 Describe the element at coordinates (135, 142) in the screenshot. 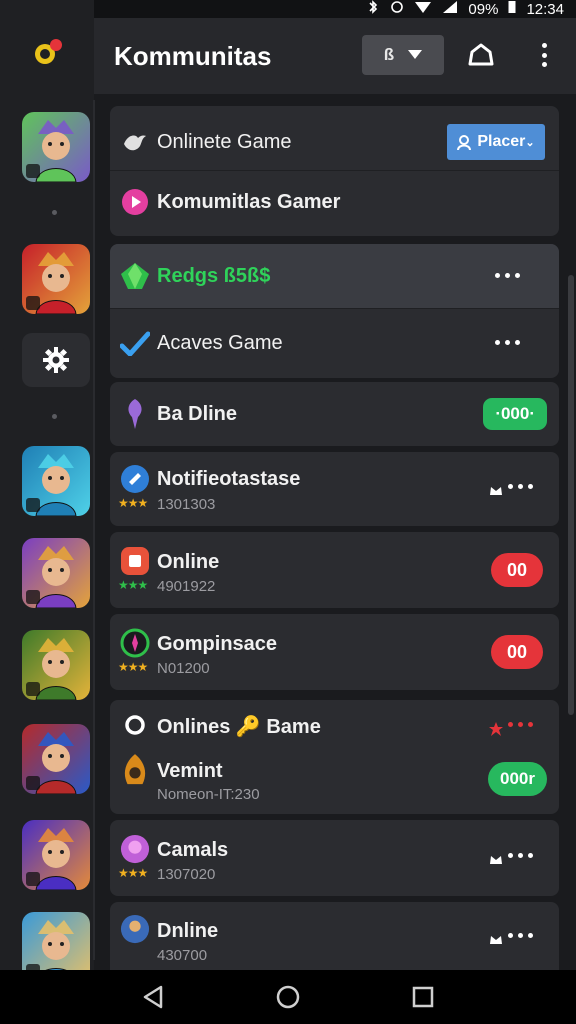

I see `bird-icon` at that location.